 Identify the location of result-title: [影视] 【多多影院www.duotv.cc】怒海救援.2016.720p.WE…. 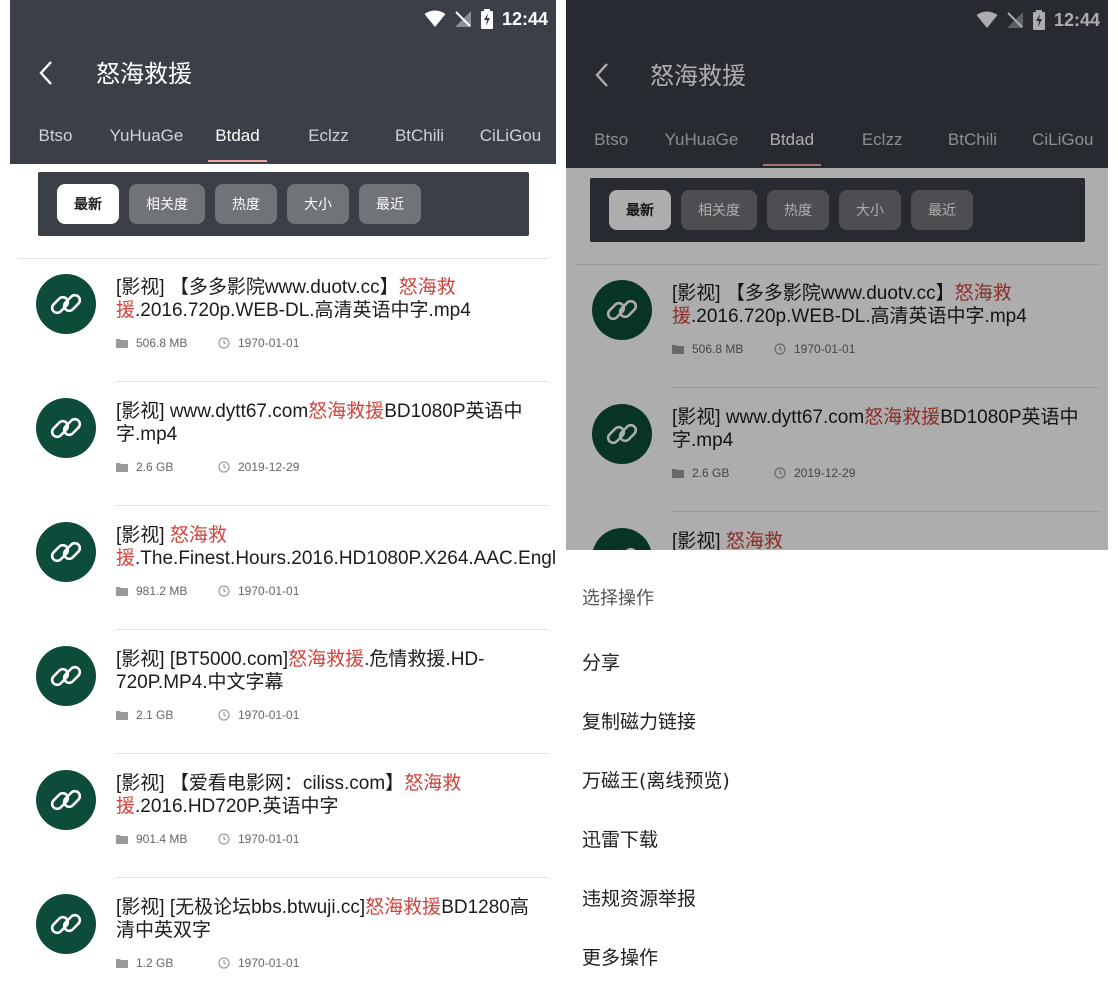
(331, 299).